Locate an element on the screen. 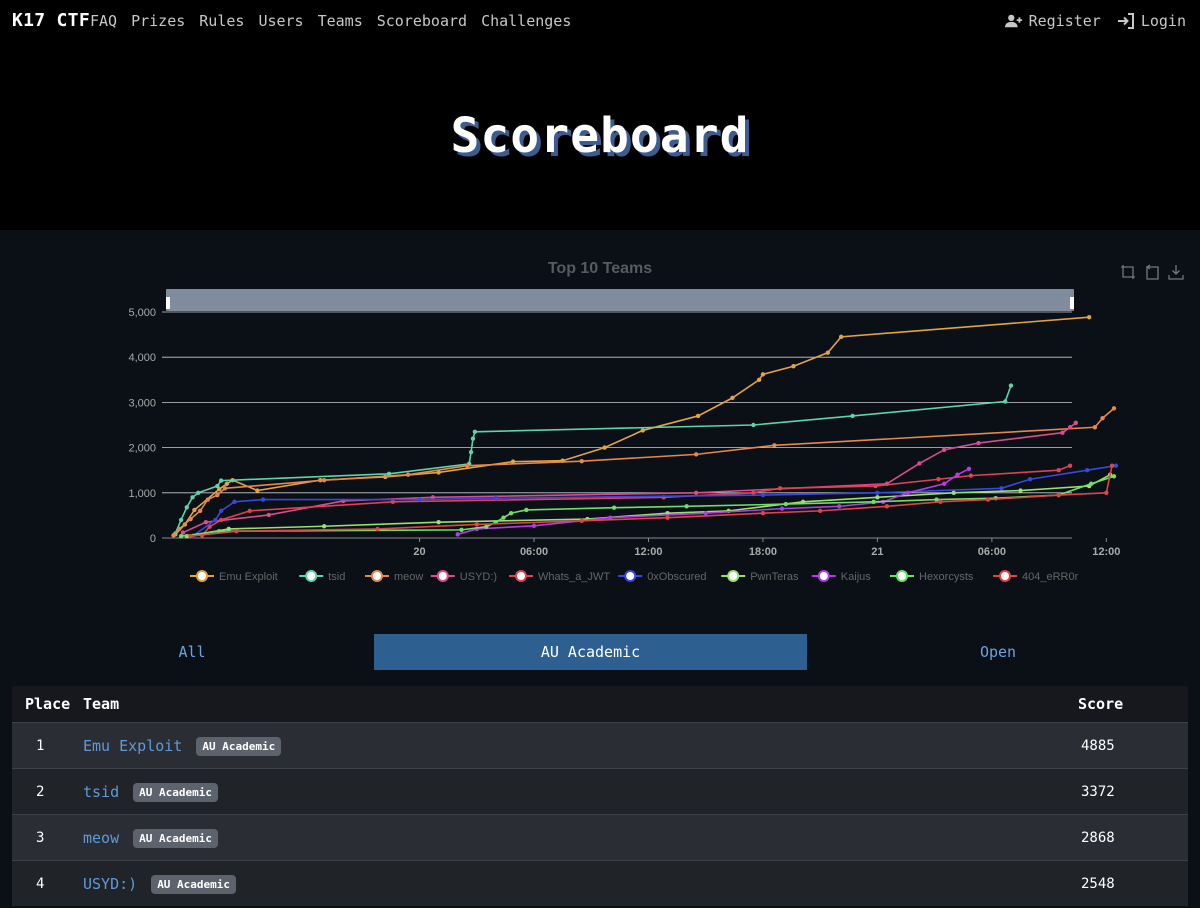  register-link: Register is located at coordinates (1052, 21).